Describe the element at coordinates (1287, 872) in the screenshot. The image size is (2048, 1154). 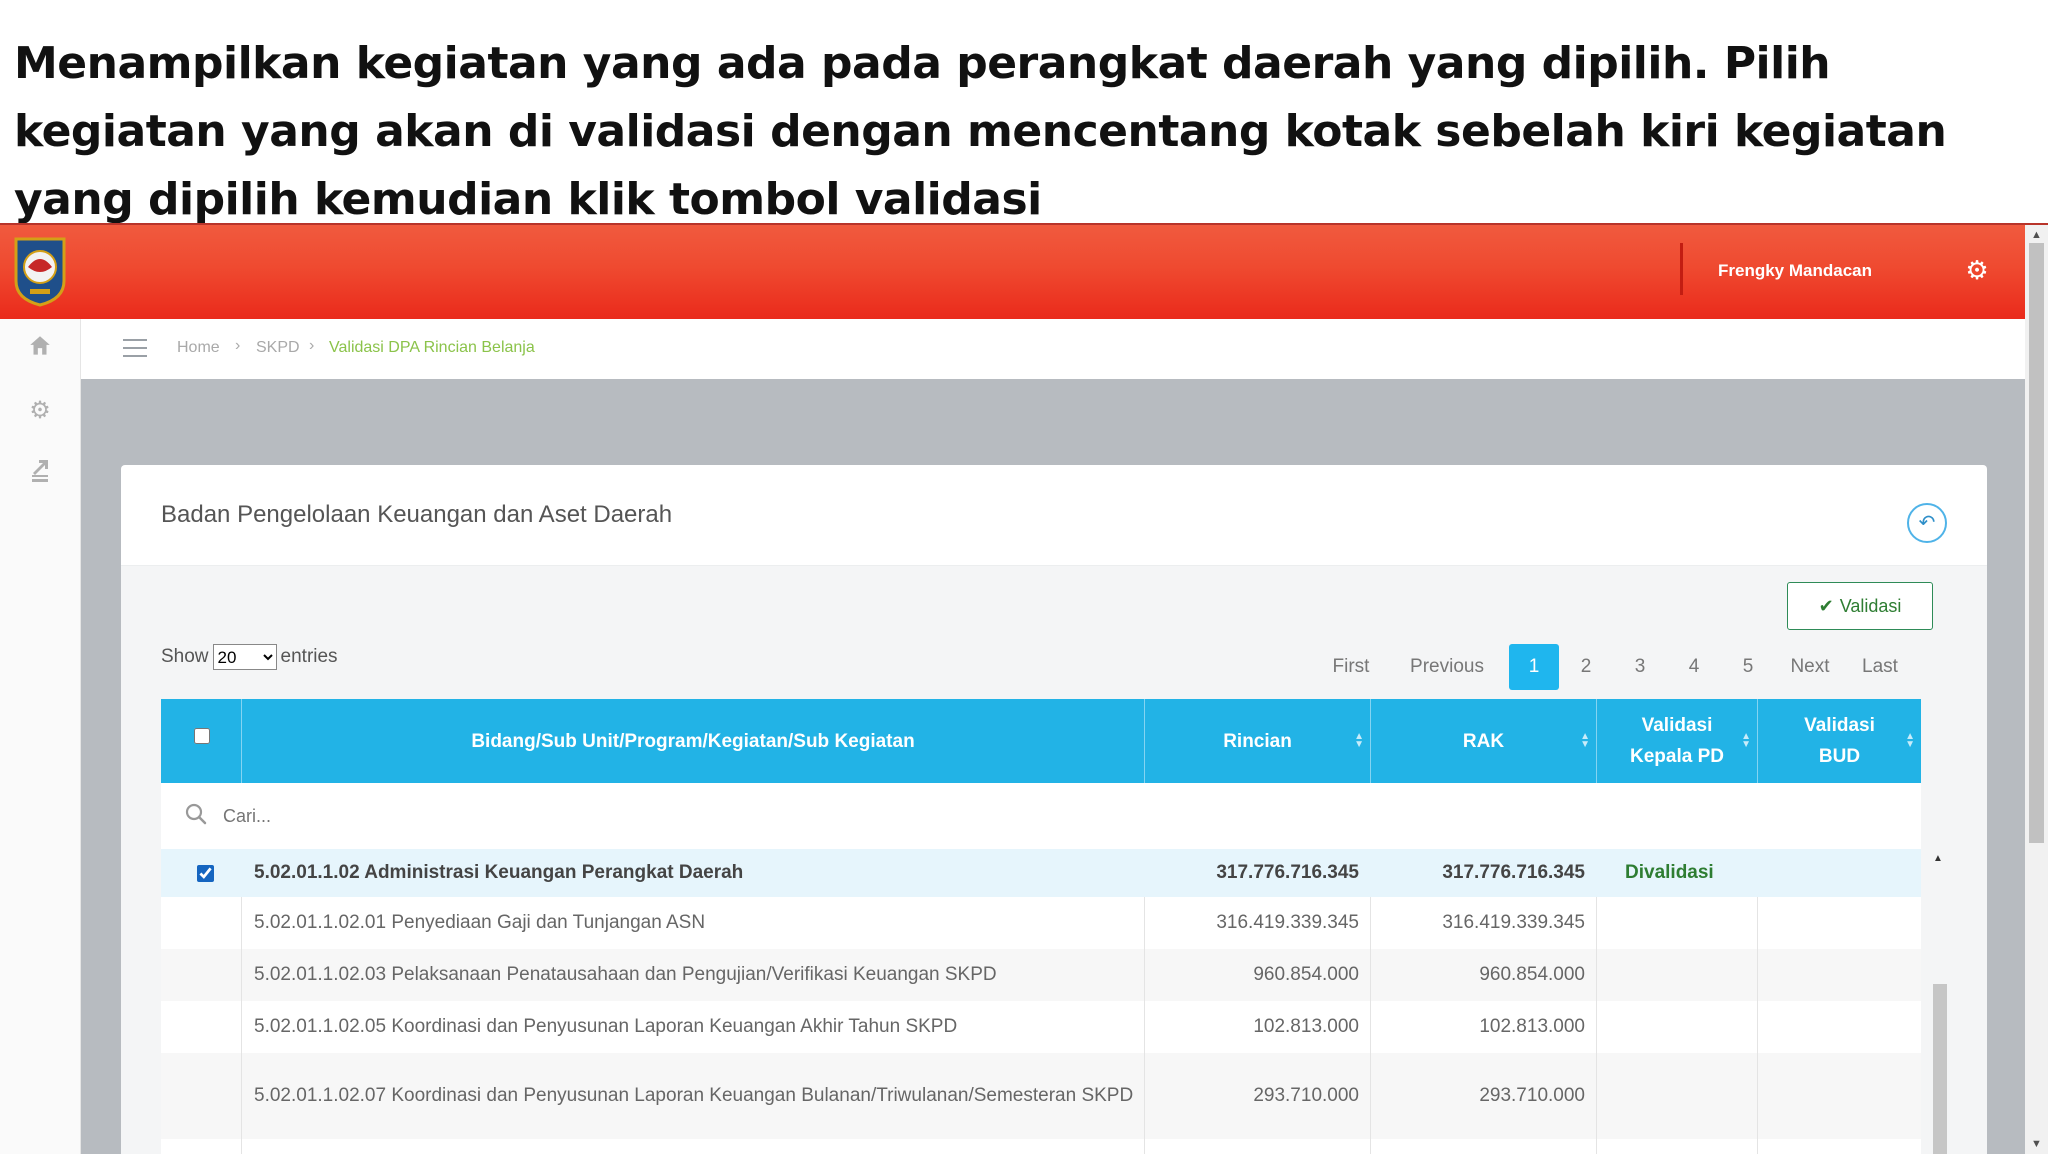
I see `row-rincian: 317.776.716.345` at that location.